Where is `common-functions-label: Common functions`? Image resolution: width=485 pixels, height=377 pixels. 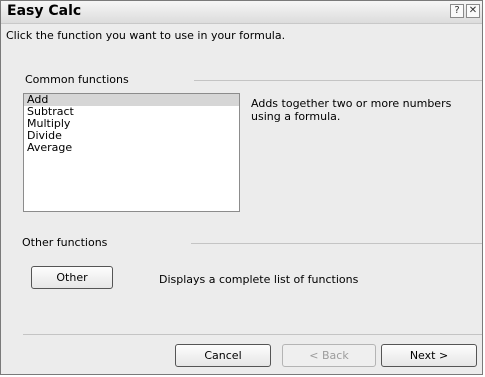 common-functions-label: Common functions is located at coordinates (77, 79).